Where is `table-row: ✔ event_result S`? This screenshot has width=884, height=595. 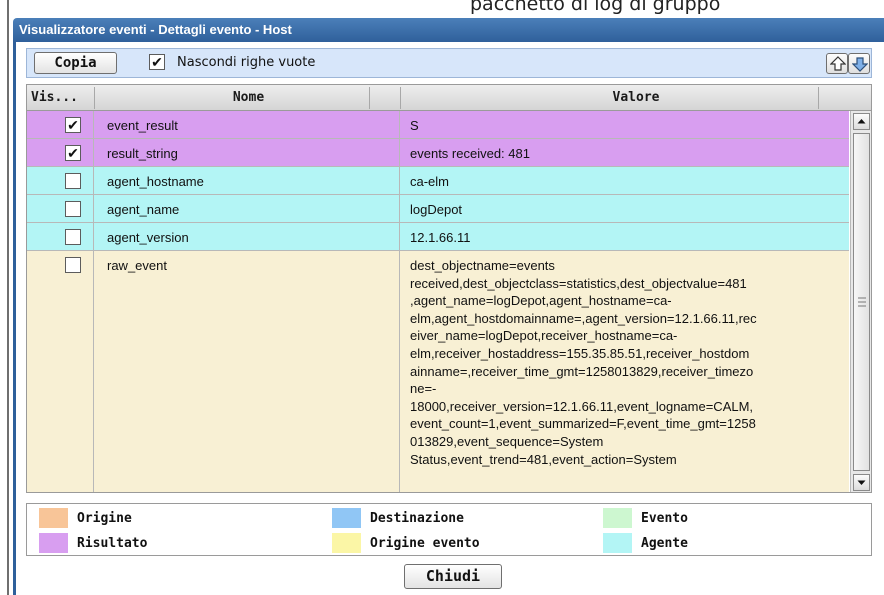 table-row: ✔ event_result S is located at coordinates (438, 125).